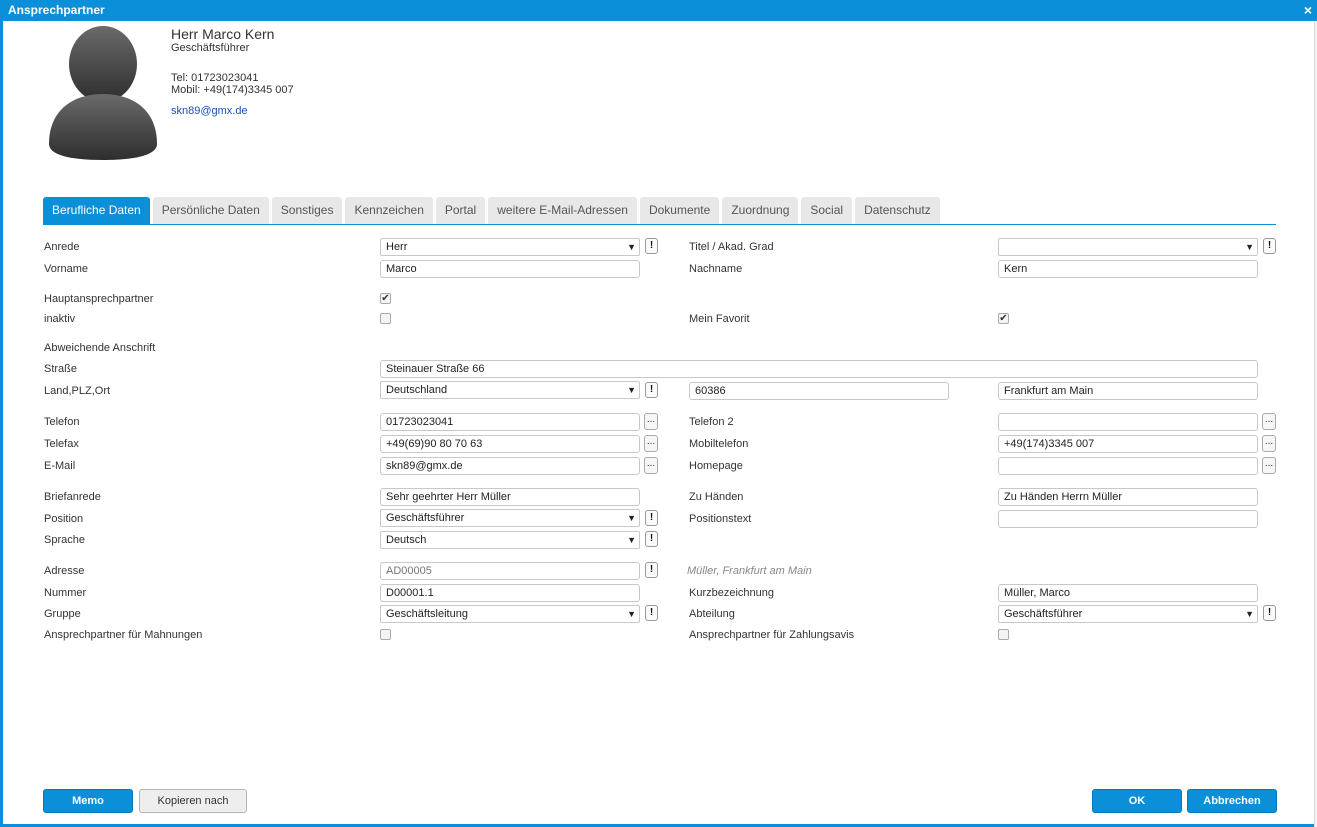 Image resolution: width=1317 pixels, height=827 pixels. Describe the element at coordinates (510, 247) in the screenshot. I see `anrede-select: Herr ▼` at that location.